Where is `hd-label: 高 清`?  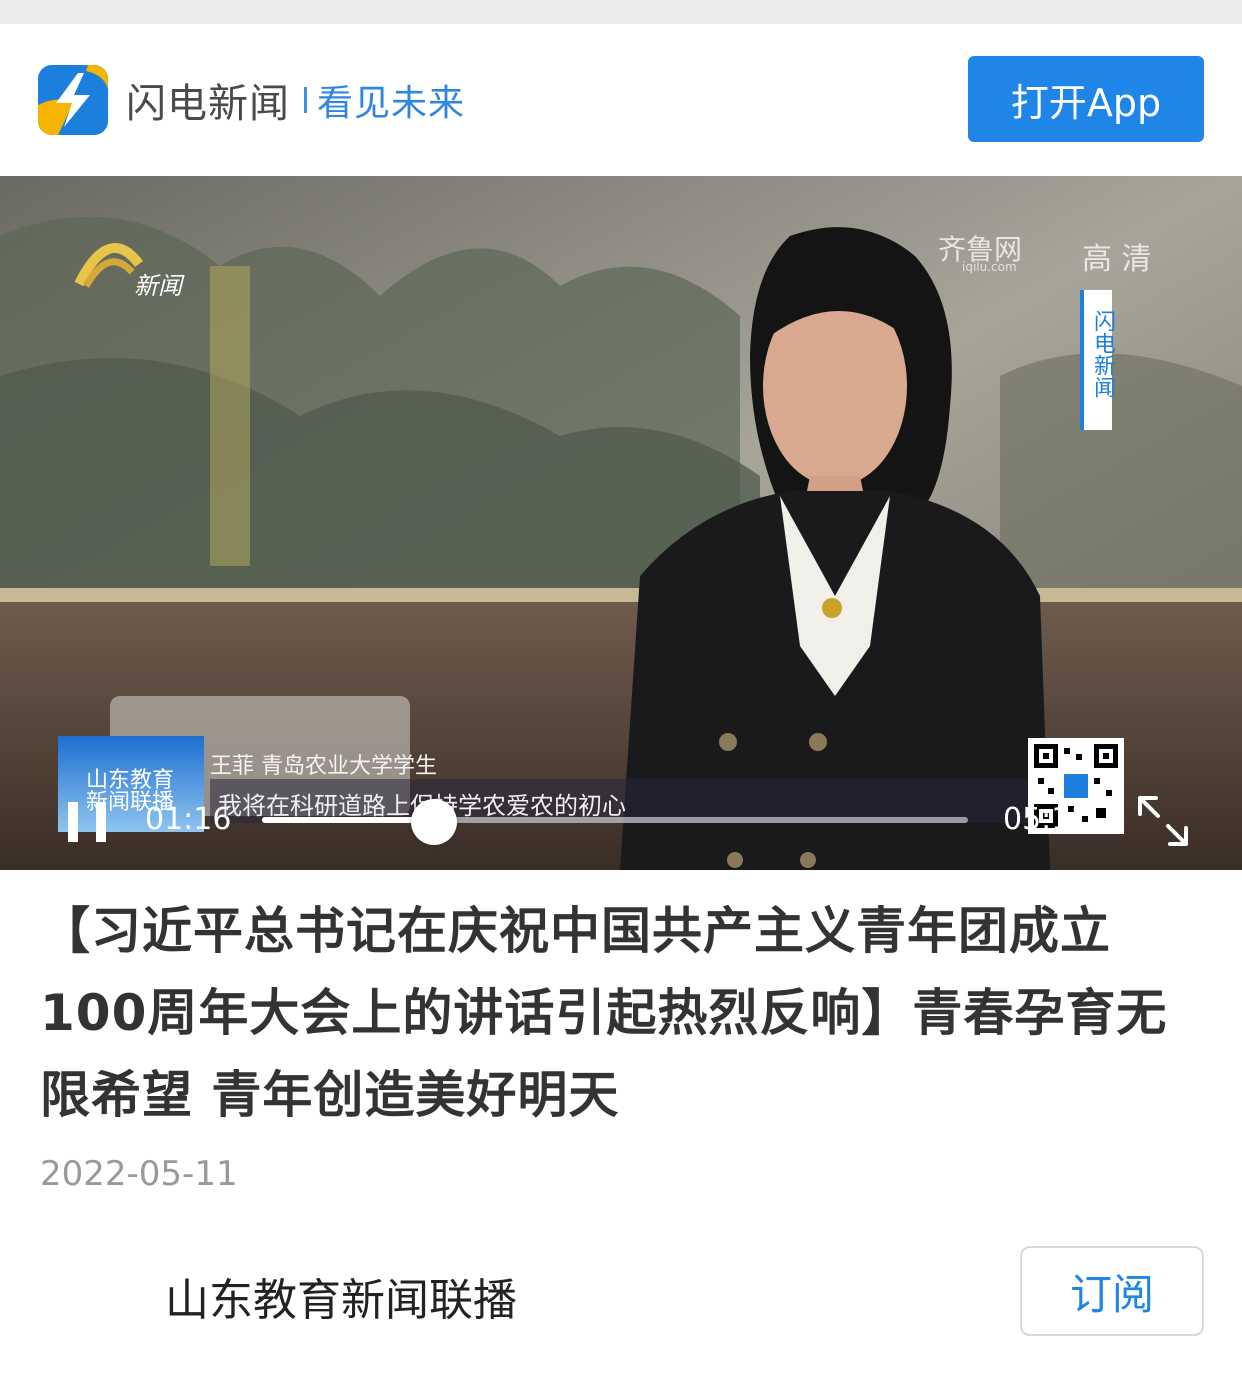 hd-label: 高 清 is located at coordinates (1117, 259).